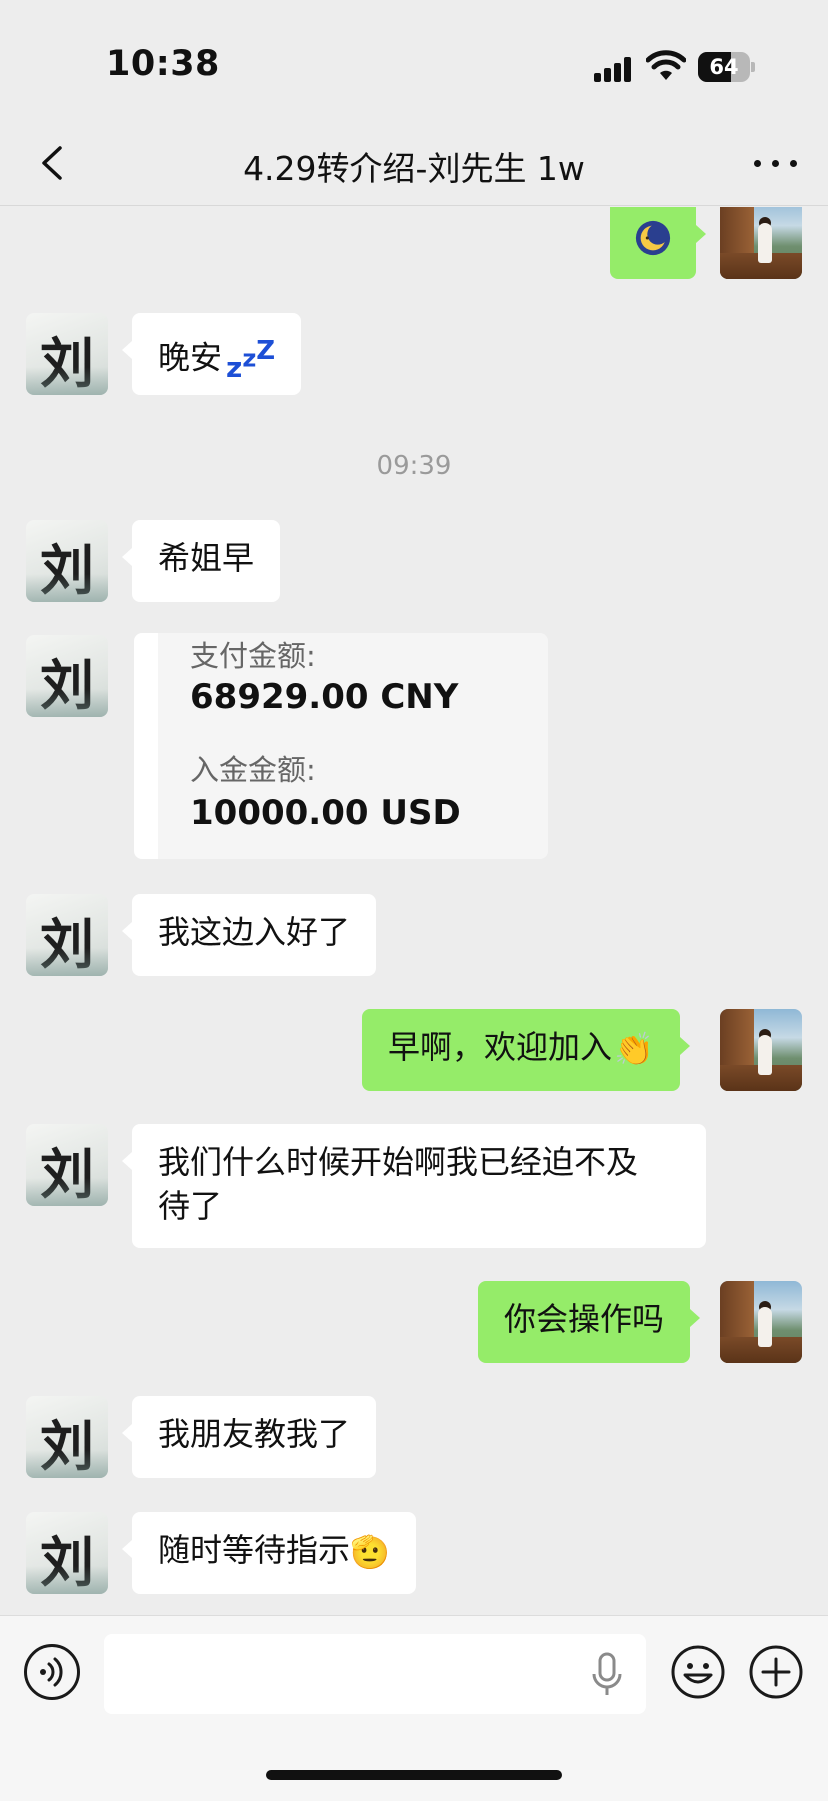 The height and width of the screenshot is (1801, 828). I want to click on message-text: 希姐早, so click(206, 558).